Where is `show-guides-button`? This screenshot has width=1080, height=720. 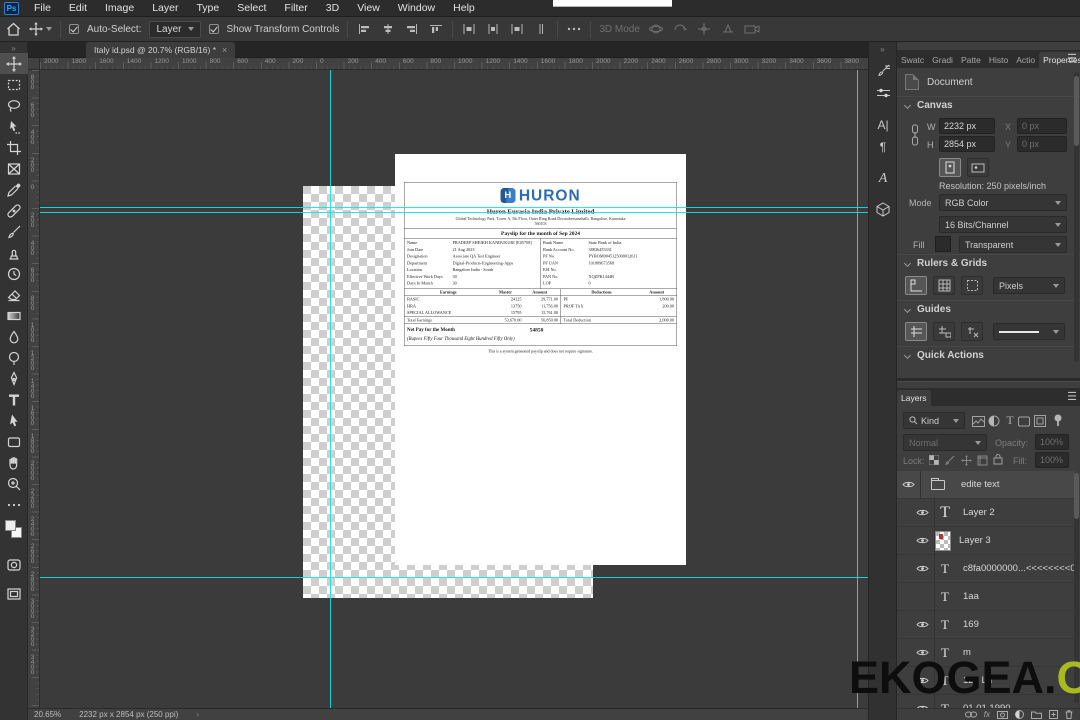 show-guides-button is located at coordinates (916, 331).